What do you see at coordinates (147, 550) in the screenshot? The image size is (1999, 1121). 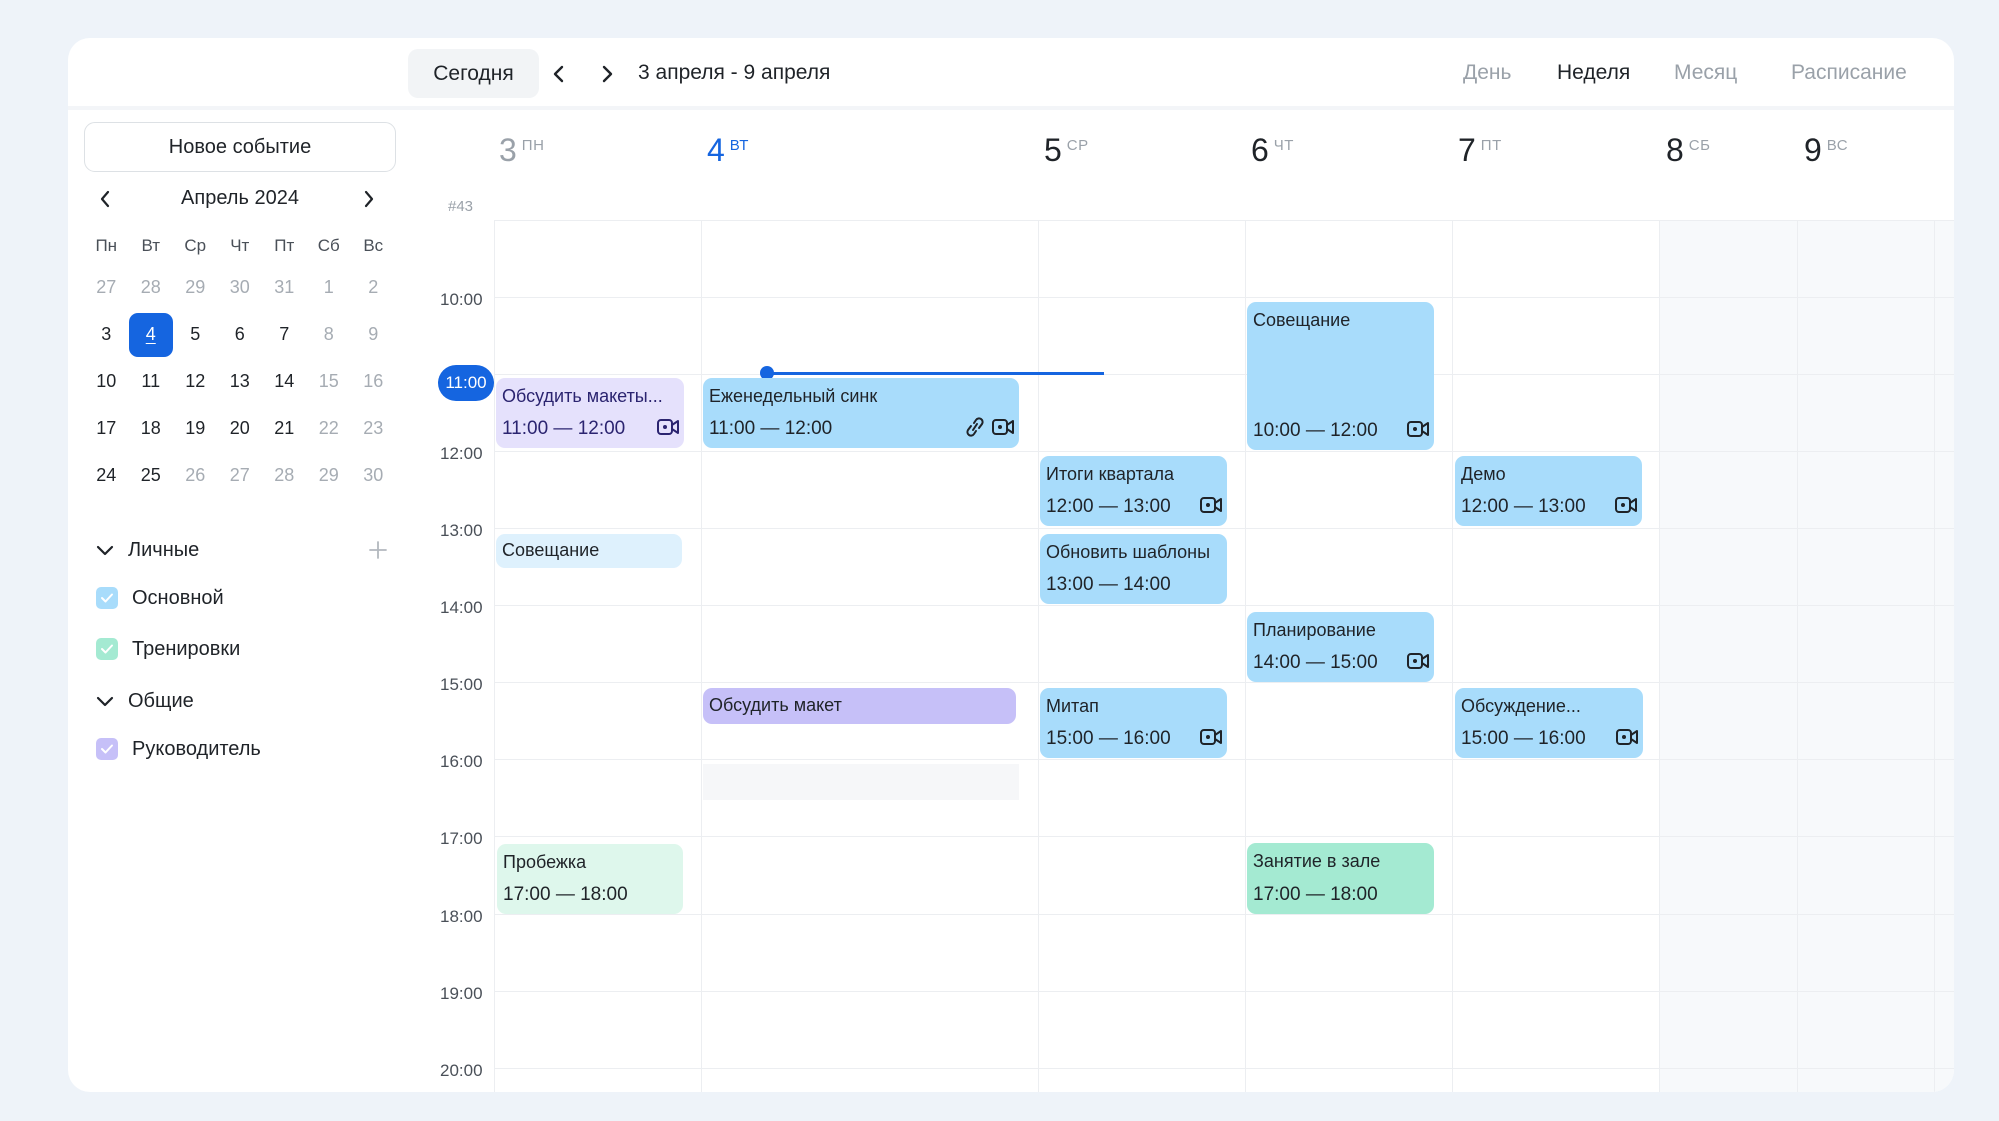 I see `group-personal-toggle: Личные` at bounding box center [147, 550].